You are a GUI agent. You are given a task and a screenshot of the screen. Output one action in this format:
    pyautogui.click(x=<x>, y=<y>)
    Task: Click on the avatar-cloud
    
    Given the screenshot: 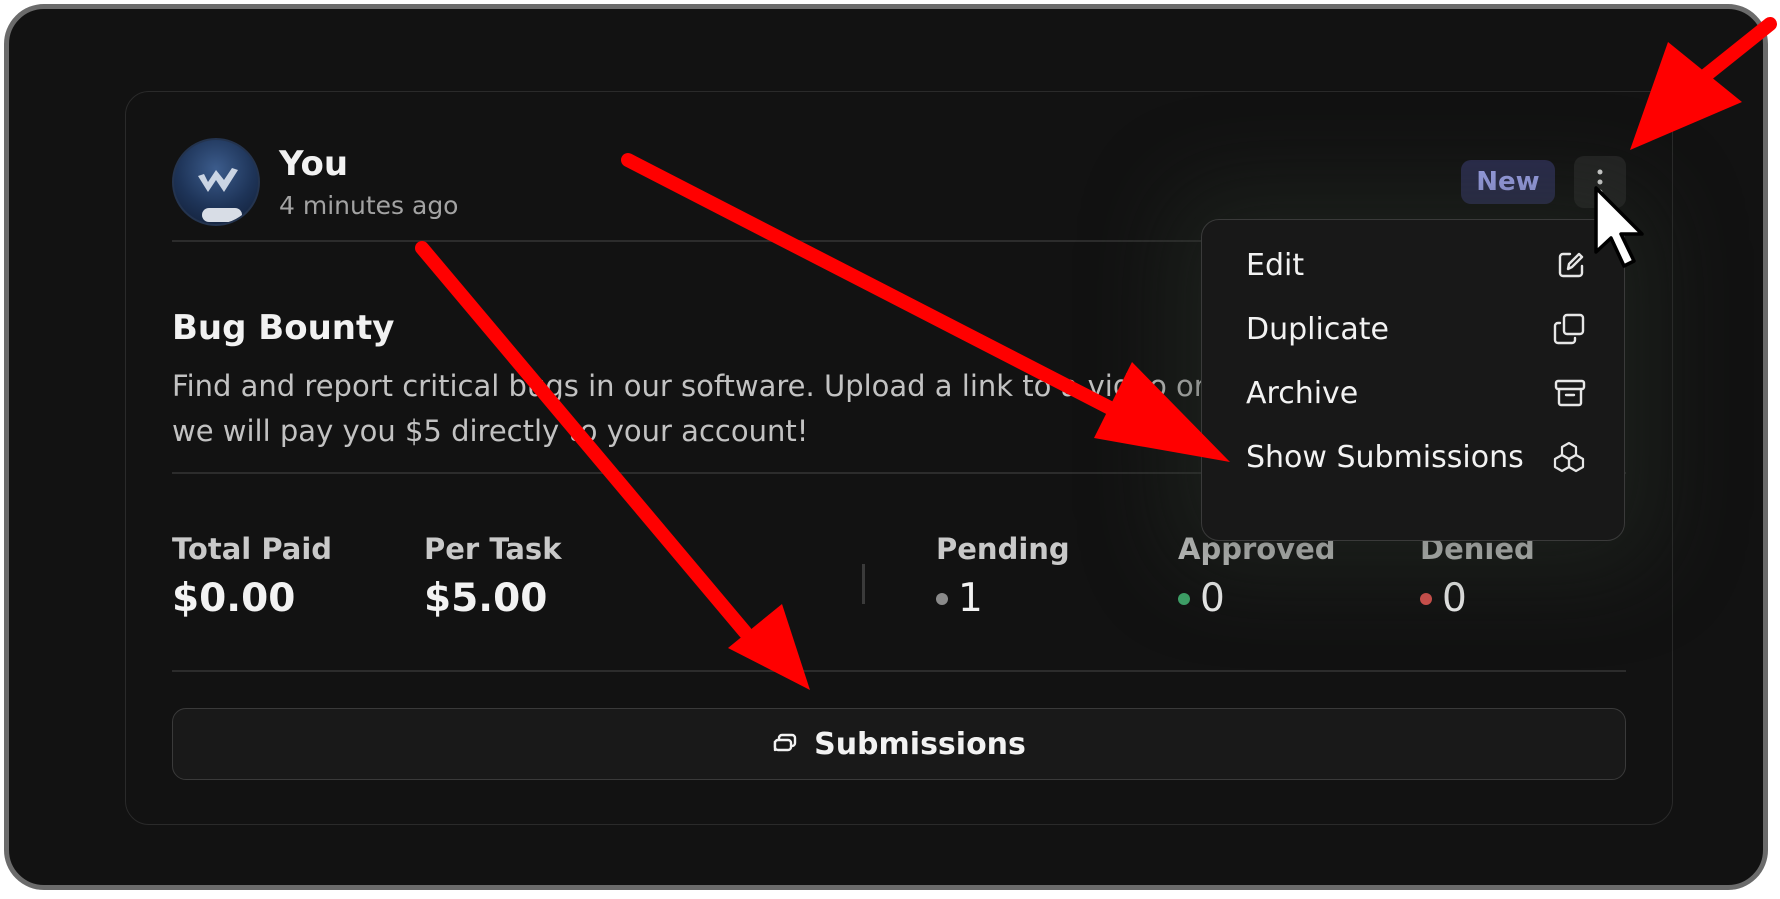 What is the action you would take?
    pyautogui.click(x=222, y=215)
    